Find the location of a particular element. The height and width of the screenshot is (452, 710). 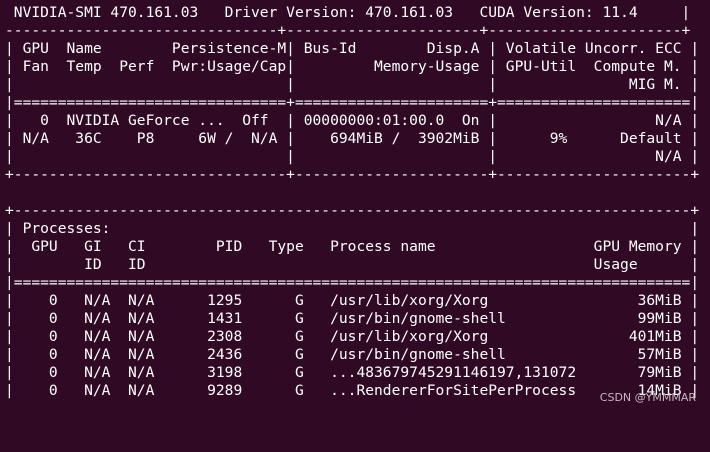

gpu-row-3: | | | N/A | is located at coordinates (352, 156).